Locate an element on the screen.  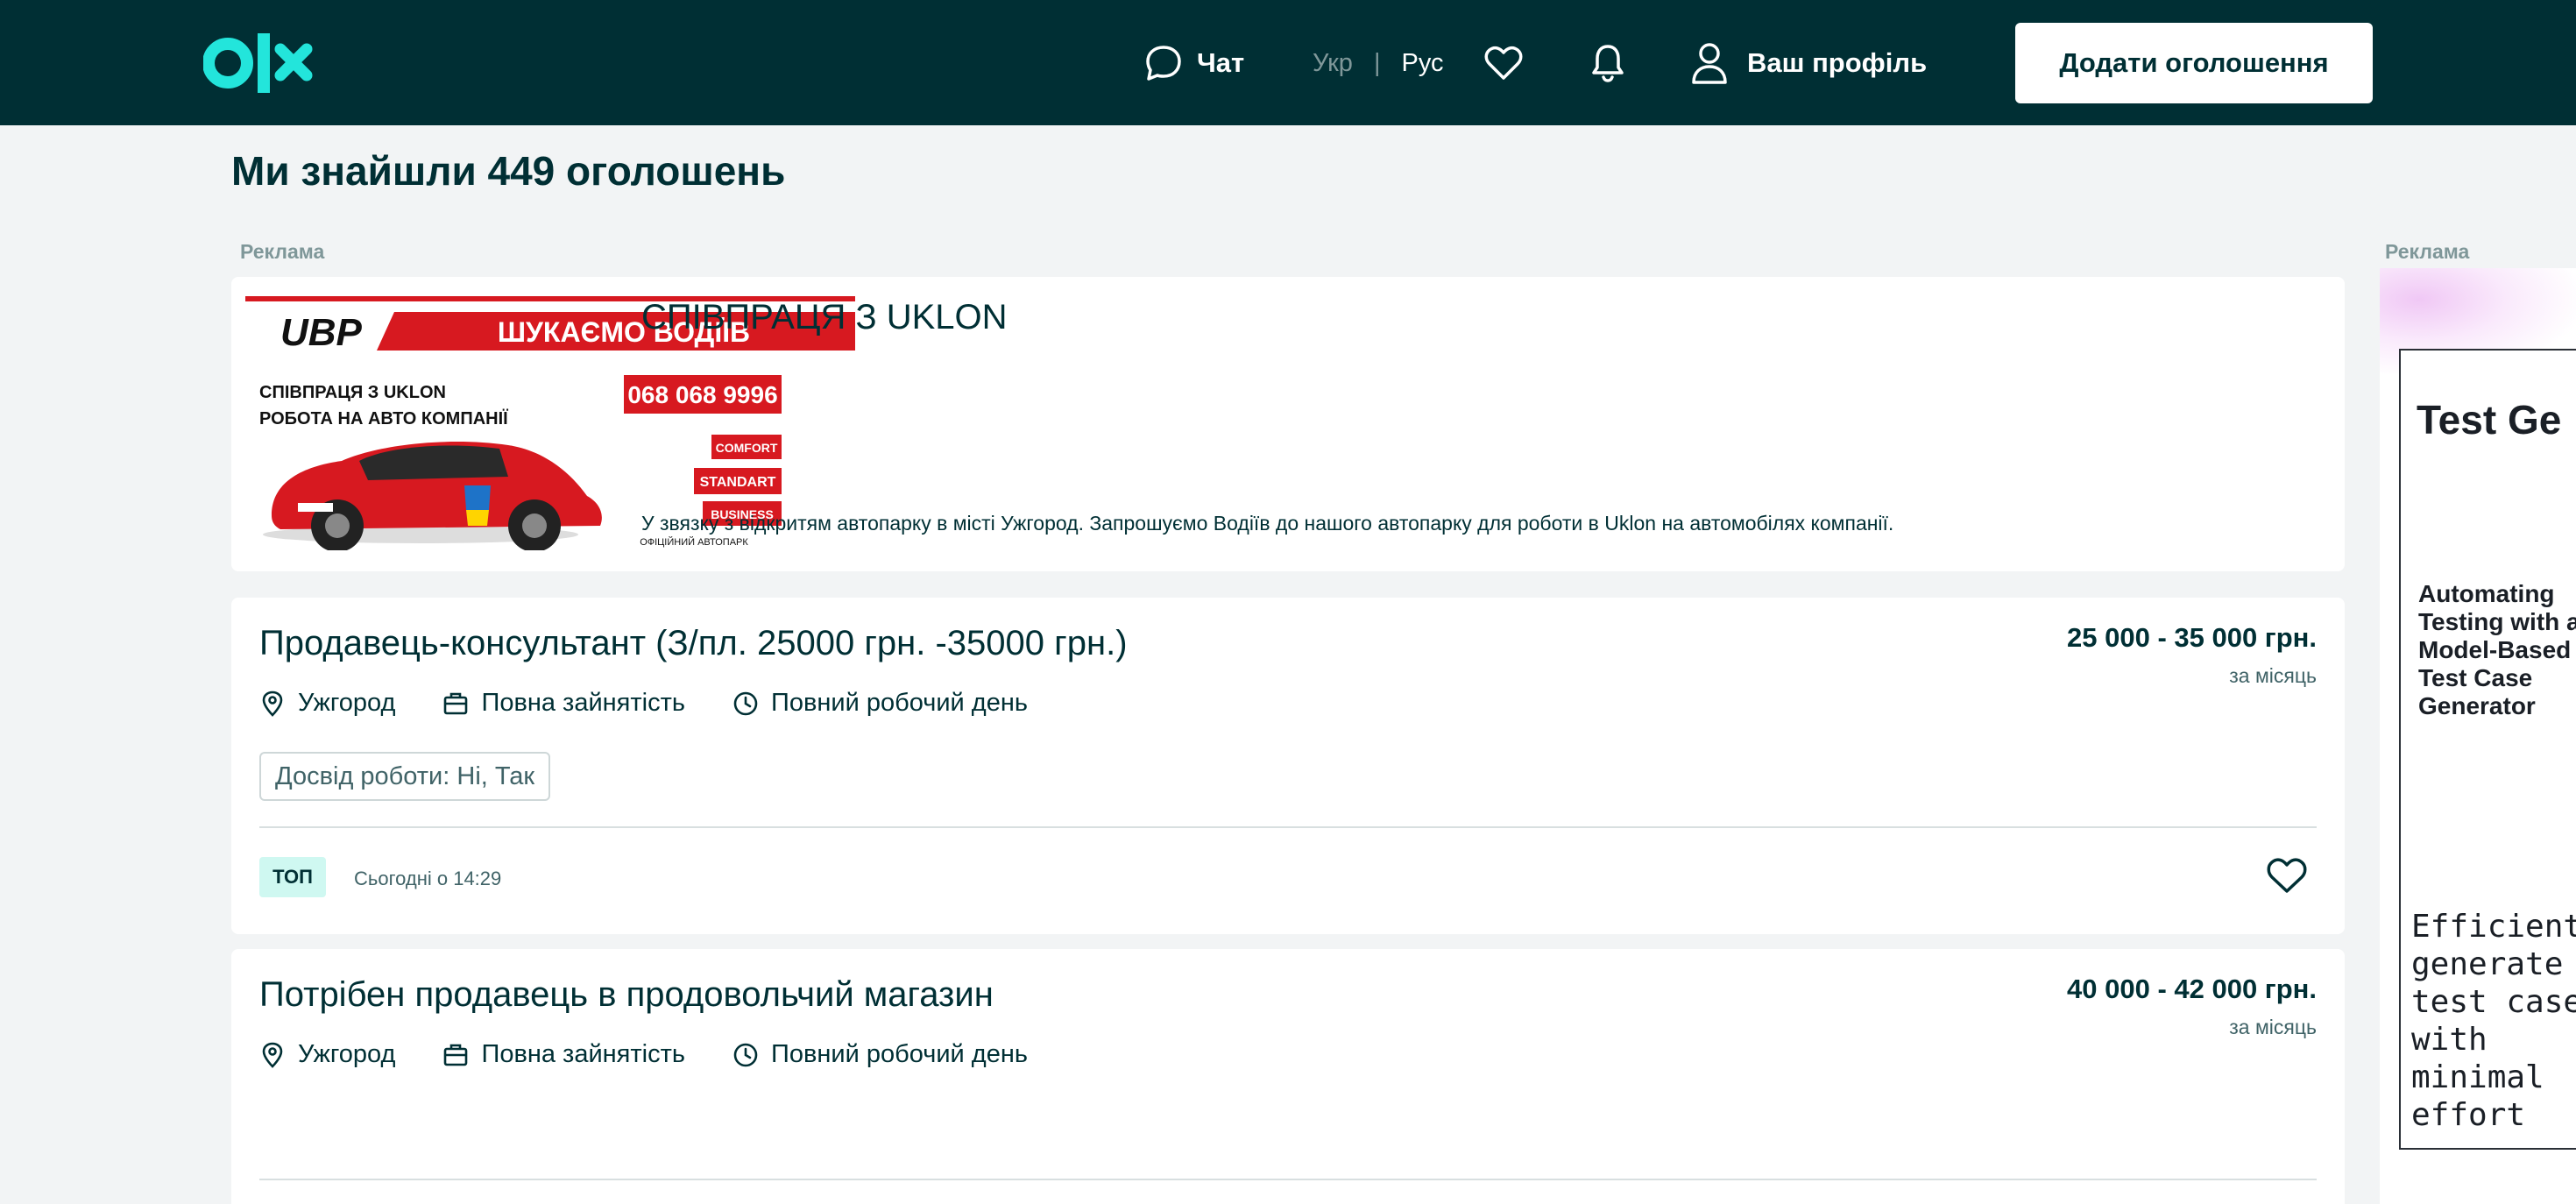
add-listing-button: Додати оголошення is located at coordinates (2194, 63).